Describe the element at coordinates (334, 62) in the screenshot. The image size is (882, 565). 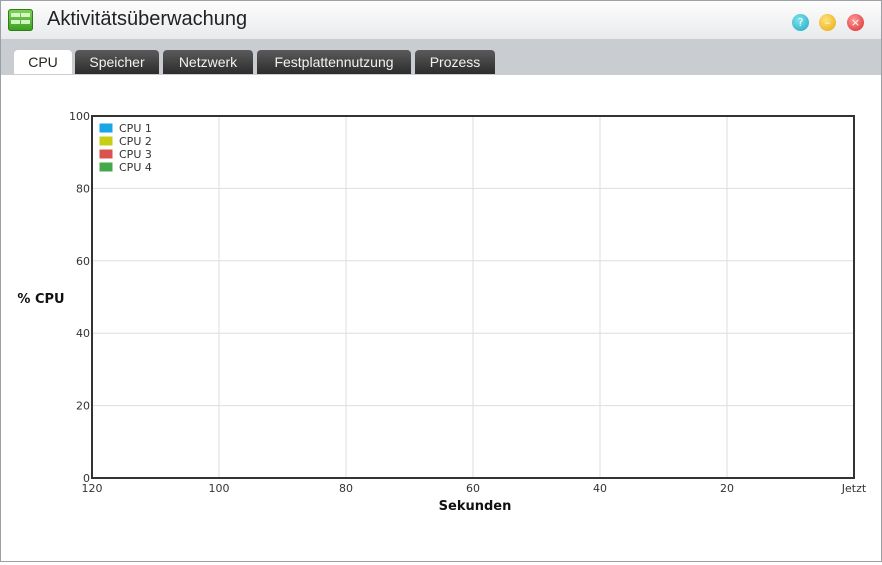
I see `tab-festplattennutzung: Festplattennutzung` at that location.